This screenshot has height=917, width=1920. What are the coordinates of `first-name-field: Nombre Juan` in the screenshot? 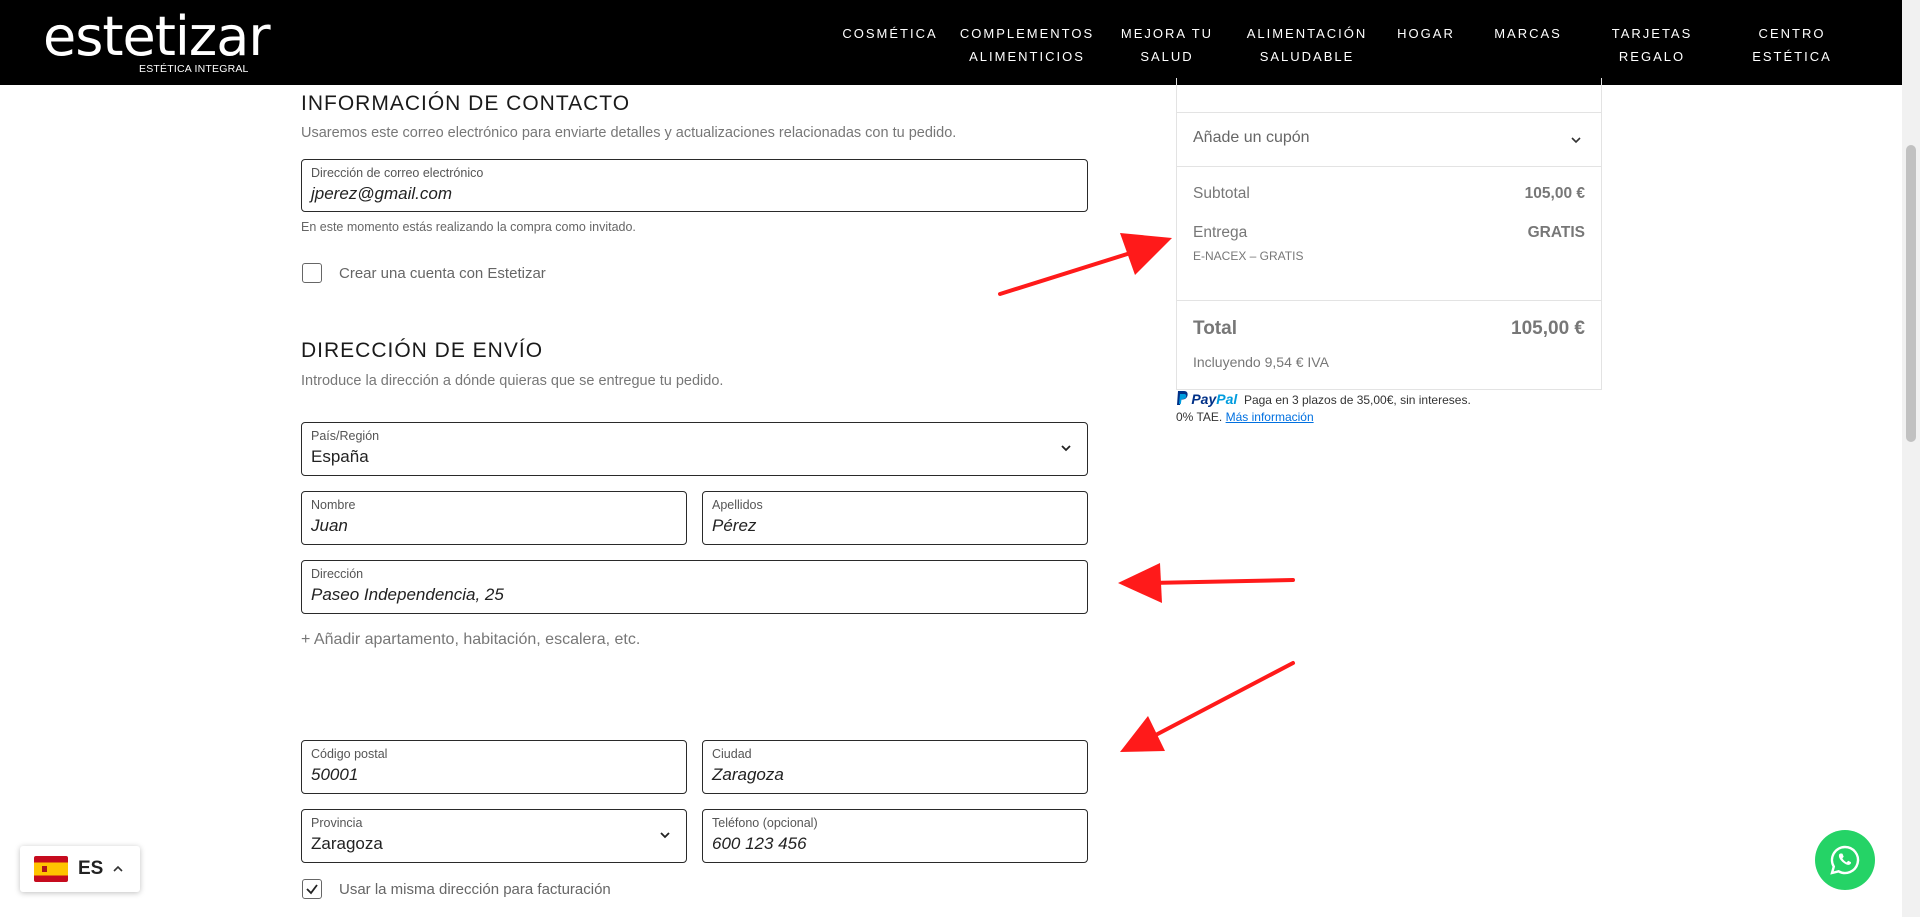 It's located at (494, 518).